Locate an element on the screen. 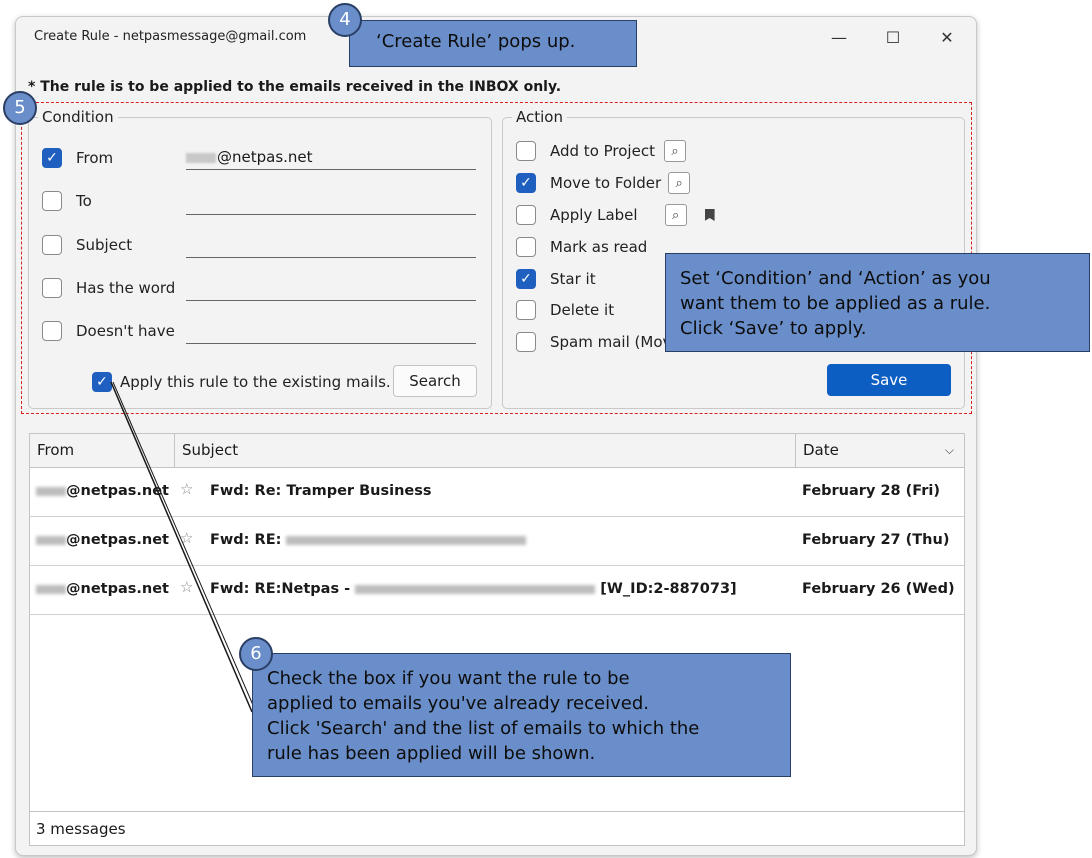 This screenshot has height=858, width=1092. action-delete-row: Delete it is located at coordinates (565, 310).